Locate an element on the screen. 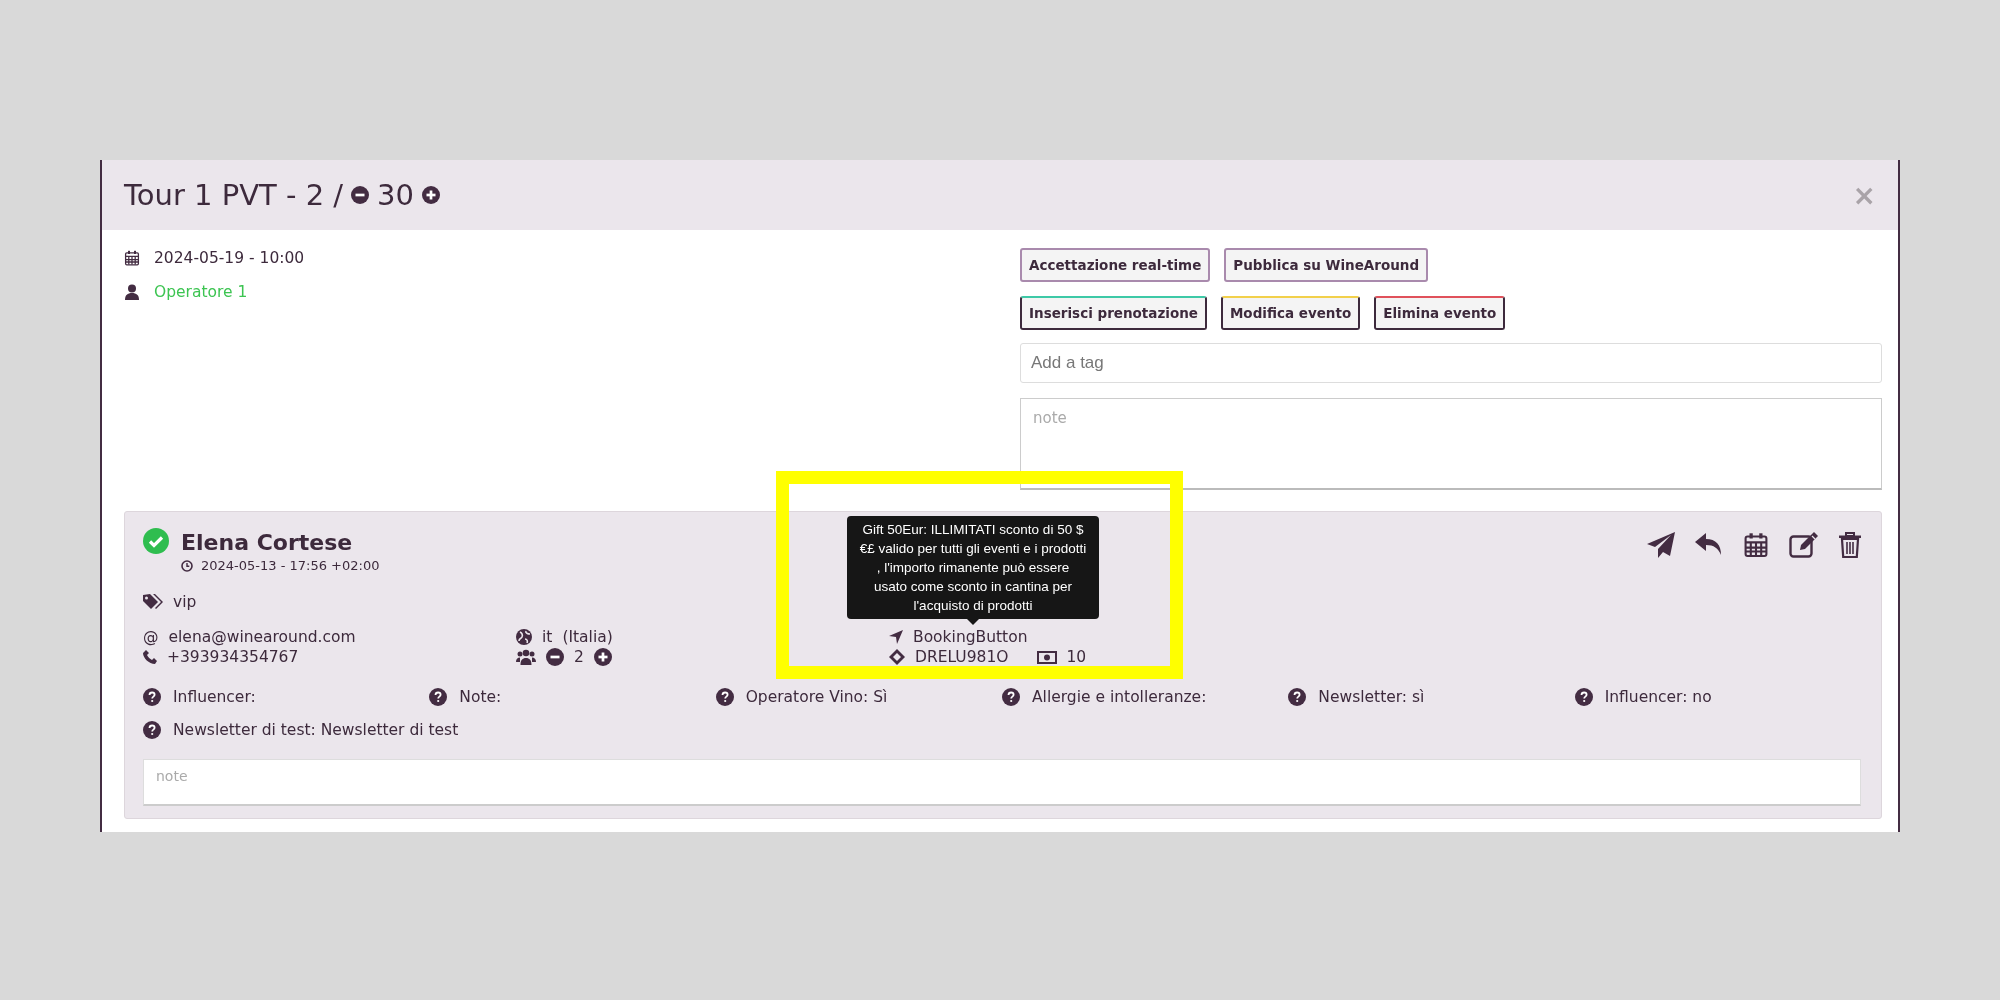 The image size is (2000, 1000). voucher-code: DRELU981O is located at coordinates (962, 657).